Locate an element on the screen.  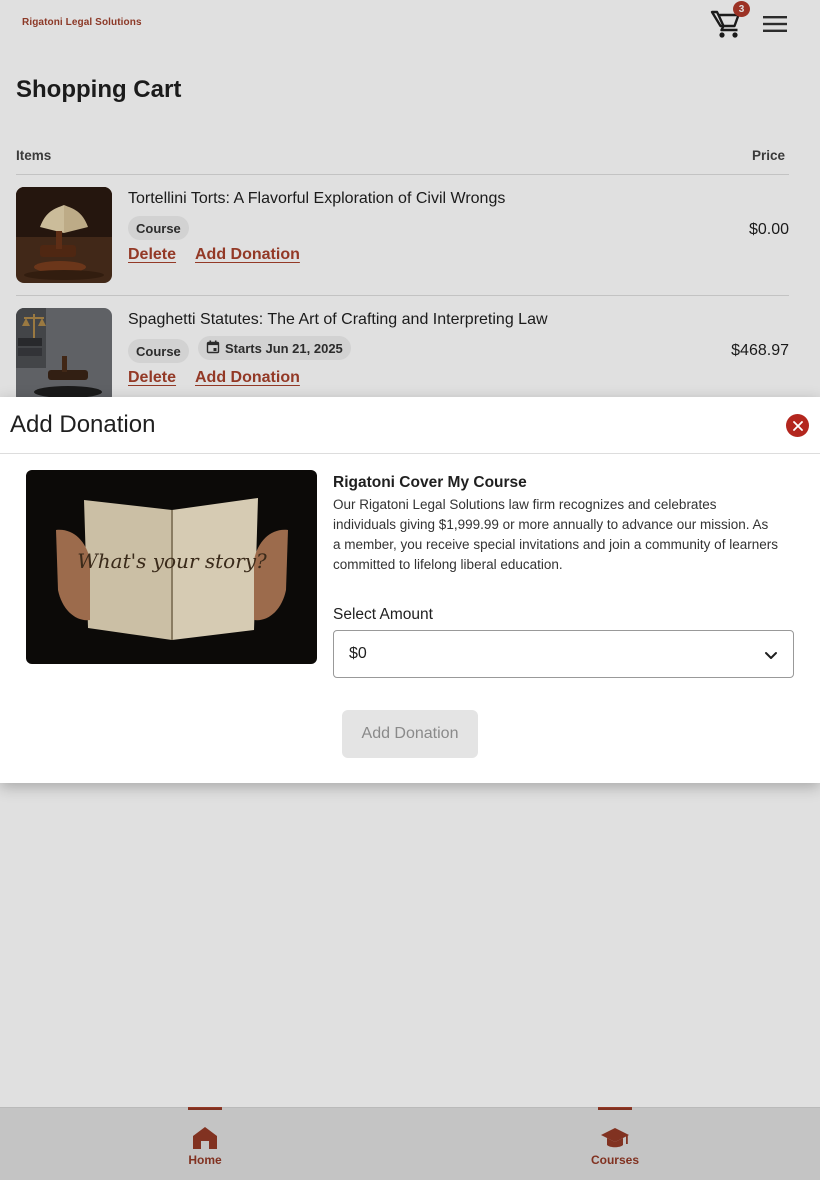
donation-image-caption: What's your story? is located at coordinates (172, 561).